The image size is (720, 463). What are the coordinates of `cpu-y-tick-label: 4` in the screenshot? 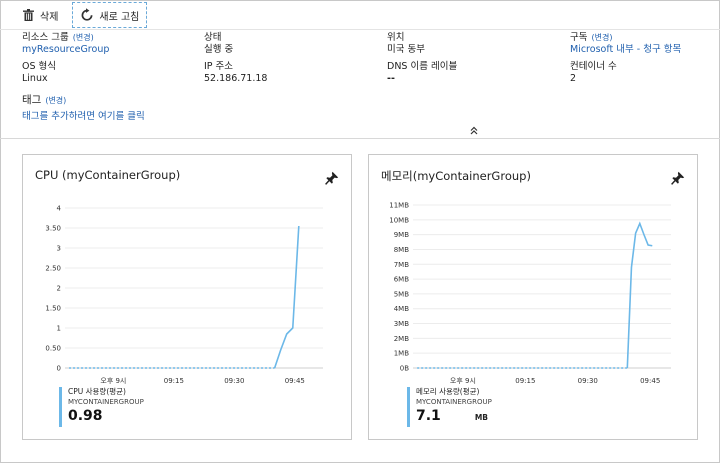 It's located at (59, 209).